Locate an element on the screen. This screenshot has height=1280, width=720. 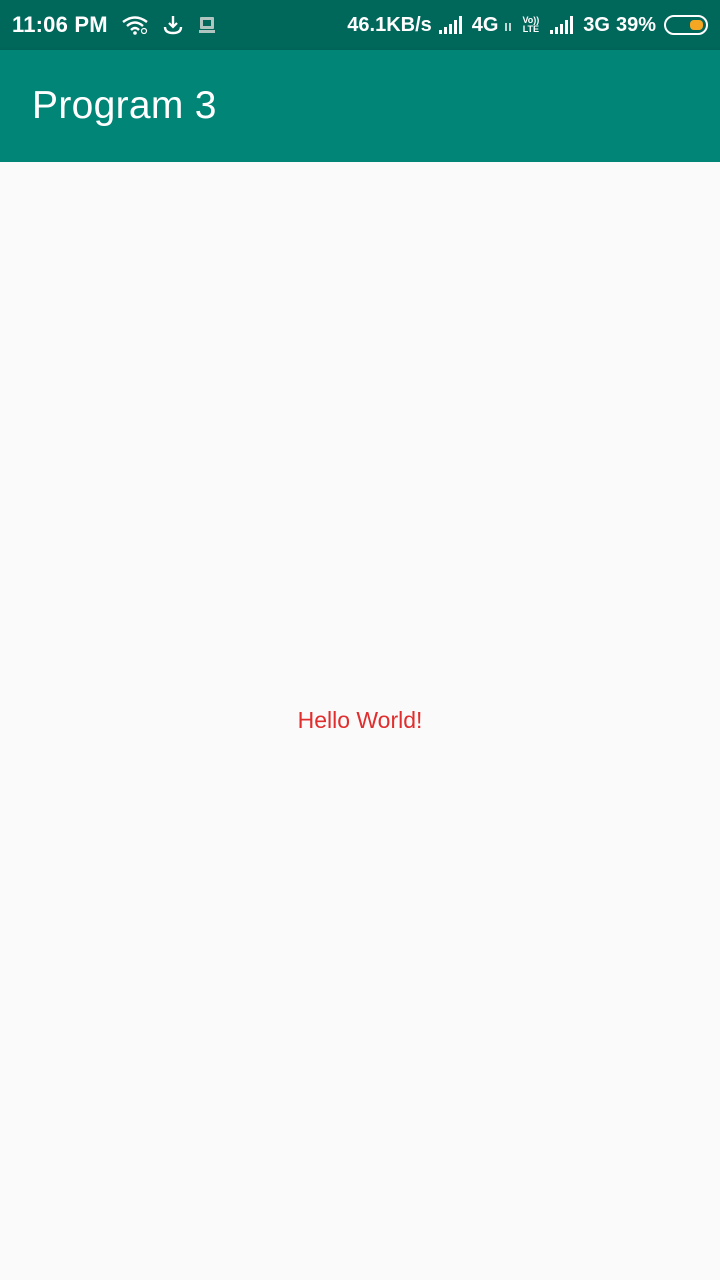
page-title: Program 3 is located at coordinates (124, 105).